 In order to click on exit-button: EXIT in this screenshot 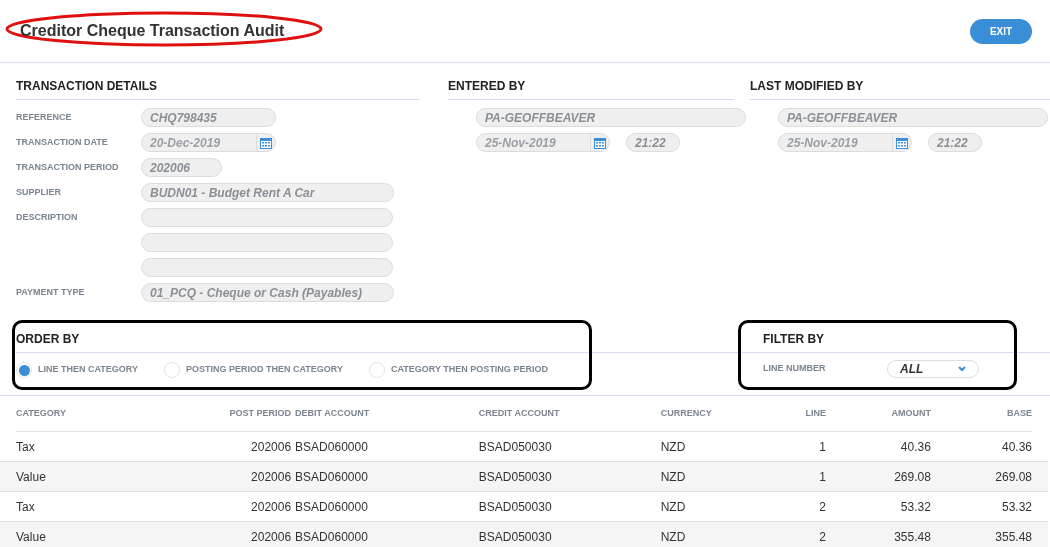, I will do `click(1001, 31)`.